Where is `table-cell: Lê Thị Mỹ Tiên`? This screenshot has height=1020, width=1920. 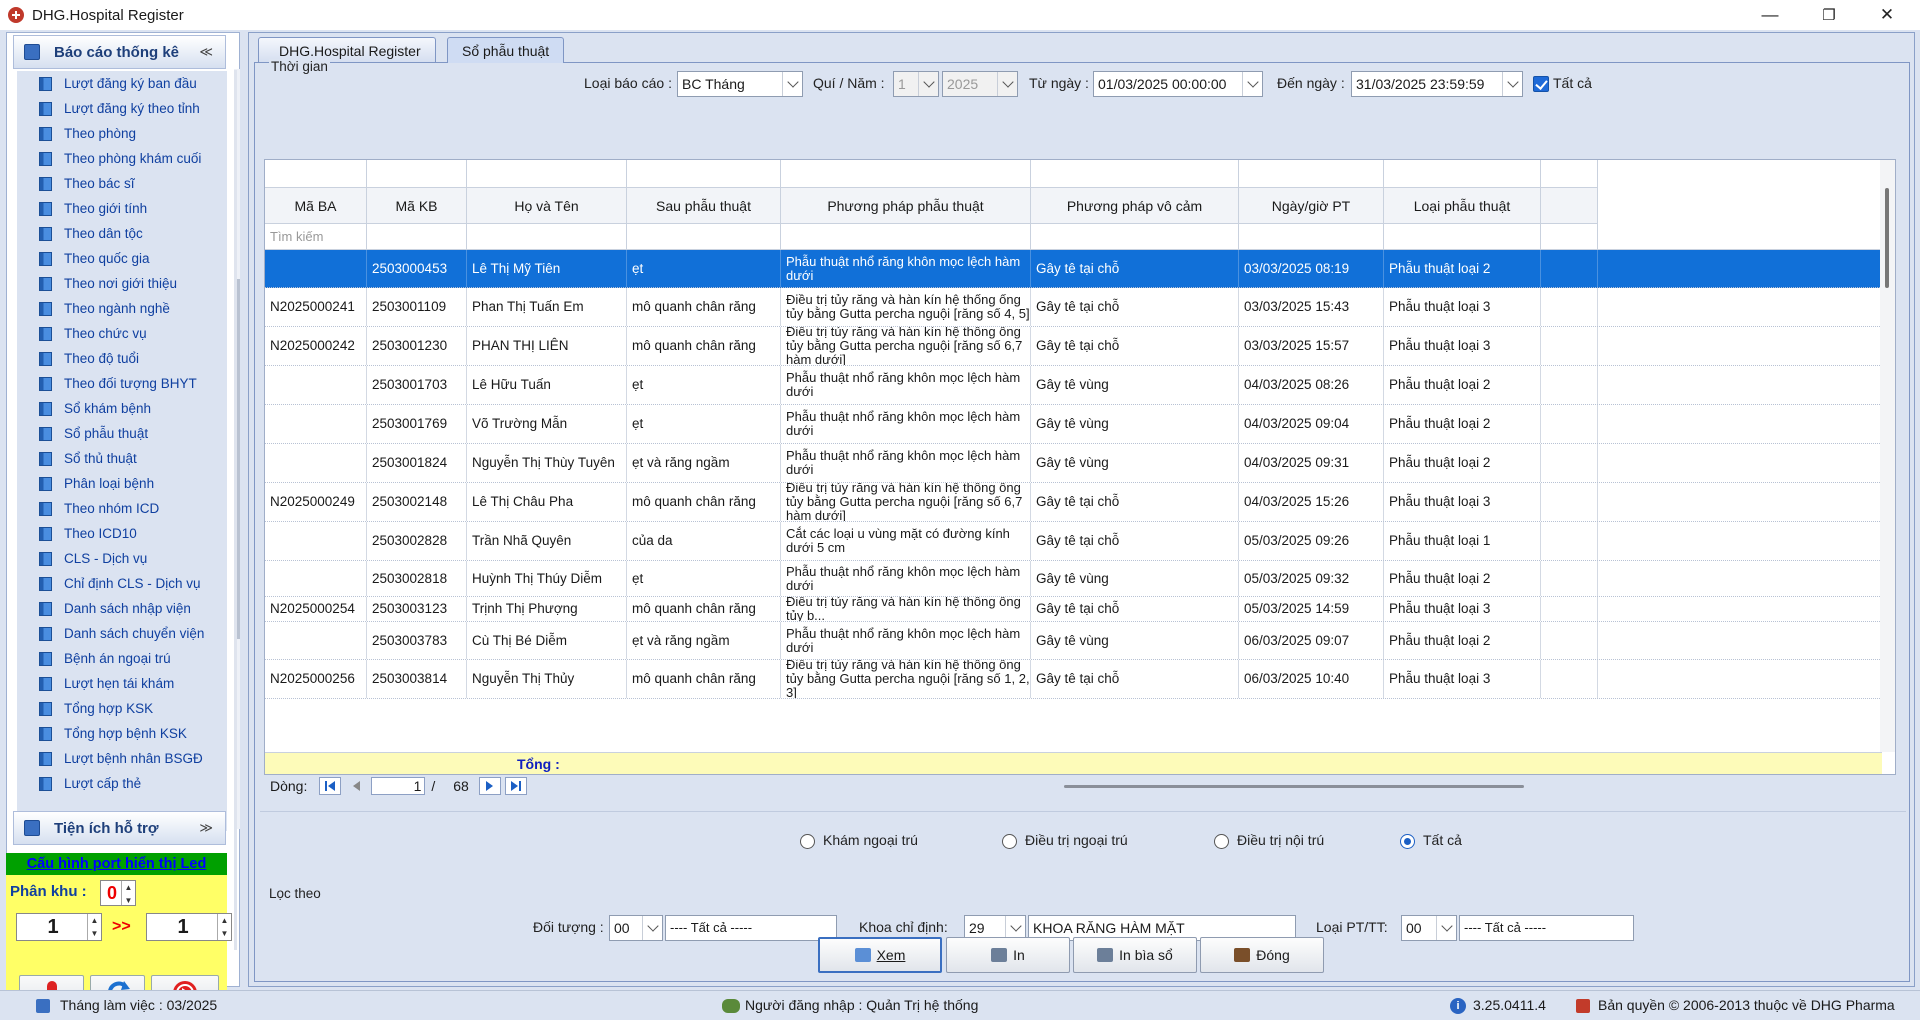 table-cell: Lê Thị Mỹ Tiên is located at coordinates (547, 268).